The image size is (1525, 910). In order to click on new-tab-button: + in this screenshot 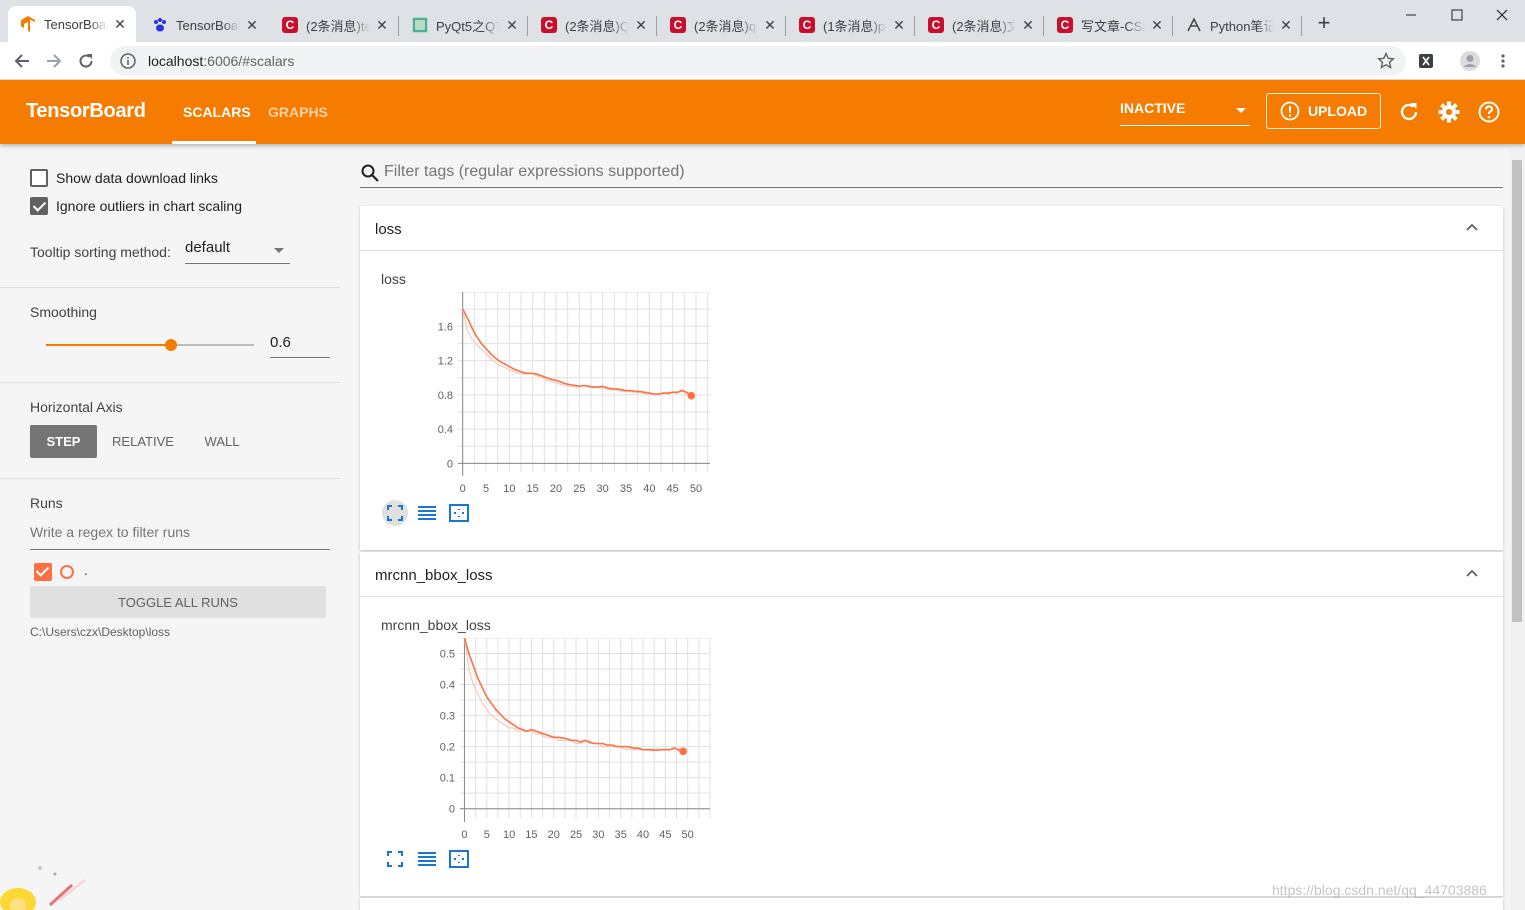, I will do `click(1324, 24)`.